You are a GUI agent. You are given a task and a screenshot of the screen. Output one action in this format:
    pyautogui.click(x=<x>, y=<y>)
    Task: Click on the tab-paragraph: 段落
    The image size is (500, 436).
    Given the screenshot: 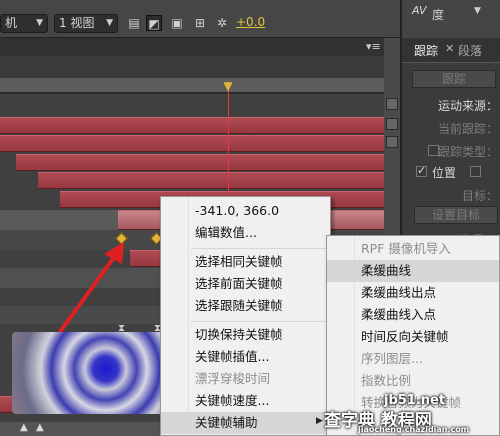 What is the action you would take?
    pyautogui.click(x=470, y=50)
    